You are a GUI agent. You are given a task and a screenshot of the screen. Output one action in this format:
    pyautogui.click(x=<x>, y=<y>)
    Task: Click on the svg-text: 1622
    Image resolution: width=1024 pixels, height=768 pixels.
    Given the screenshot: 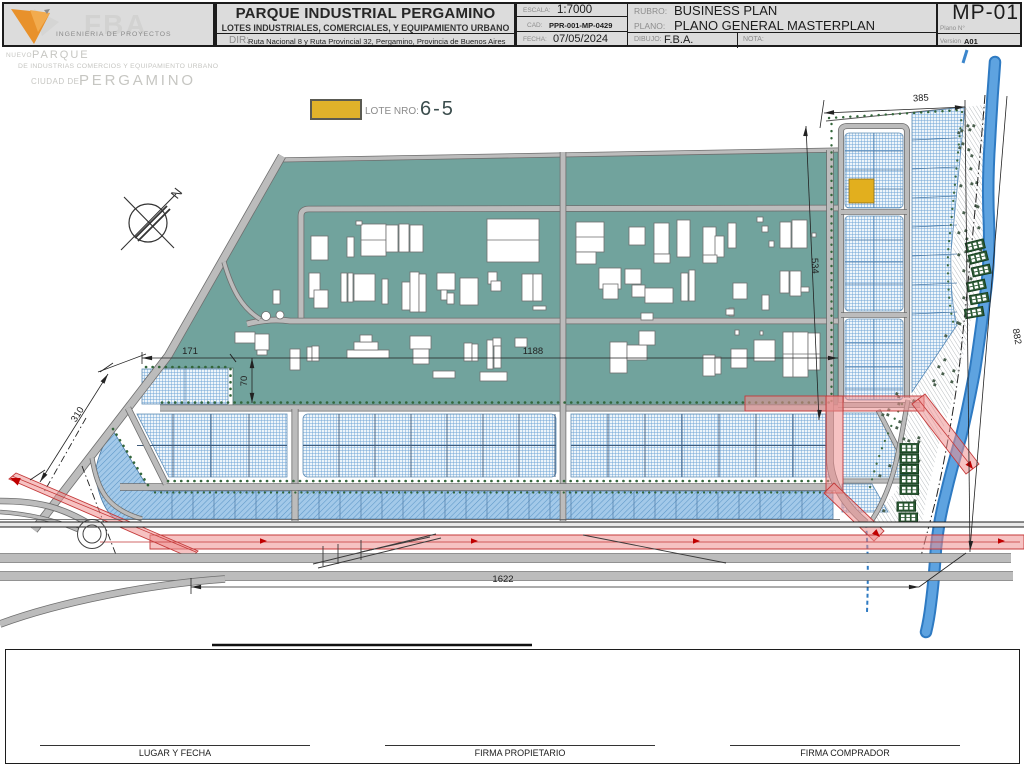 What is the action you would take?
    pyautogui.click(x=502, y=579)
    